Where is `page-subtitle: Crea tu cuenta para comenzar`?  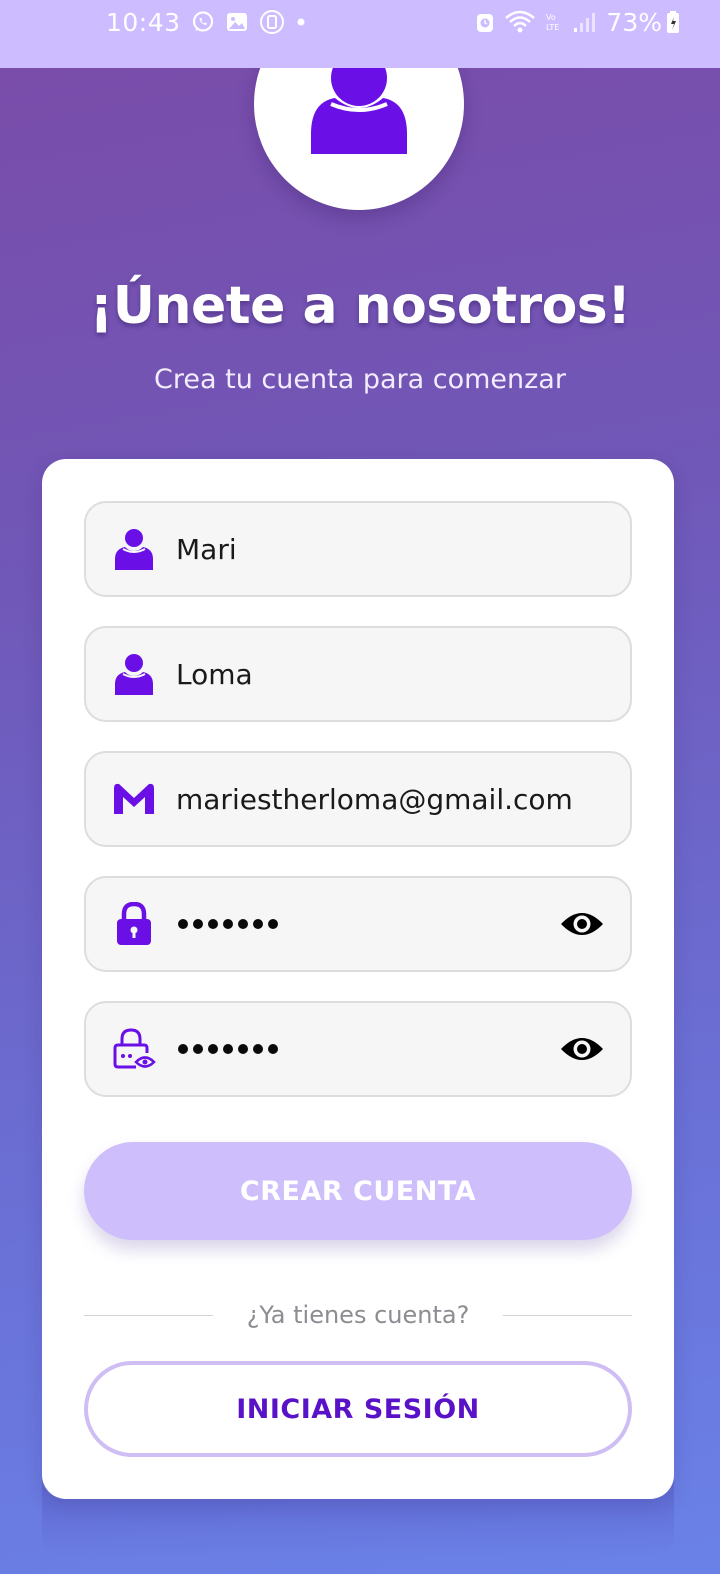 page-subtitle: Crea tu cuenta para comenzar is located at coordinates (360, 379).